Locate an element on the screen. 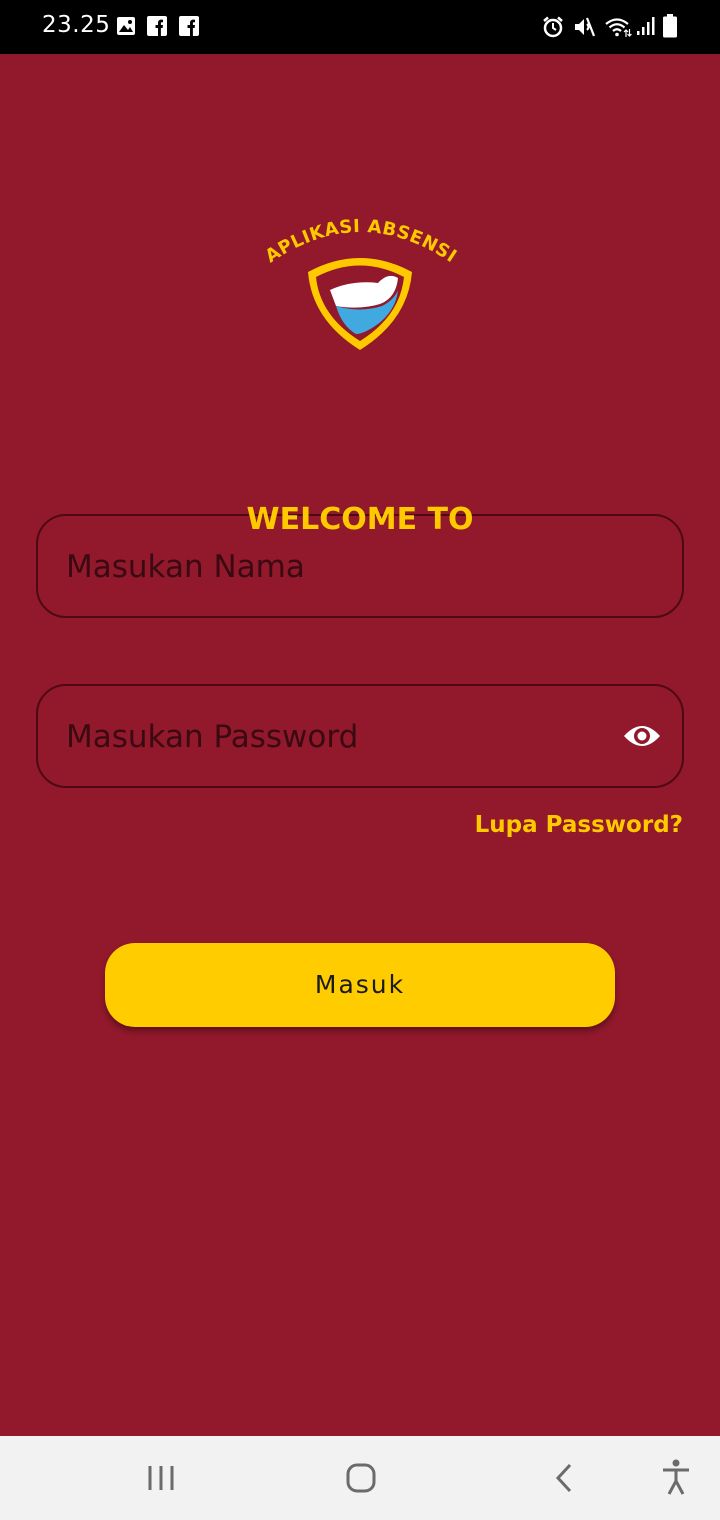 Image resolution: width=720 pixels, height=1520 pixels. back-icon is located at coordinates (564, 1478).